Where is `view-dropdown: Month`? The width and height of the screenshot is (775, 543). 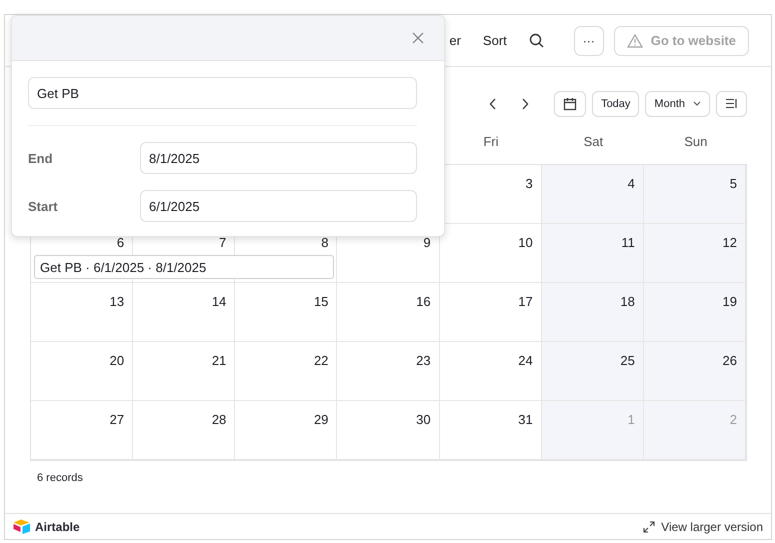 view-dropdown: Month is located at coordinates (677, 103).